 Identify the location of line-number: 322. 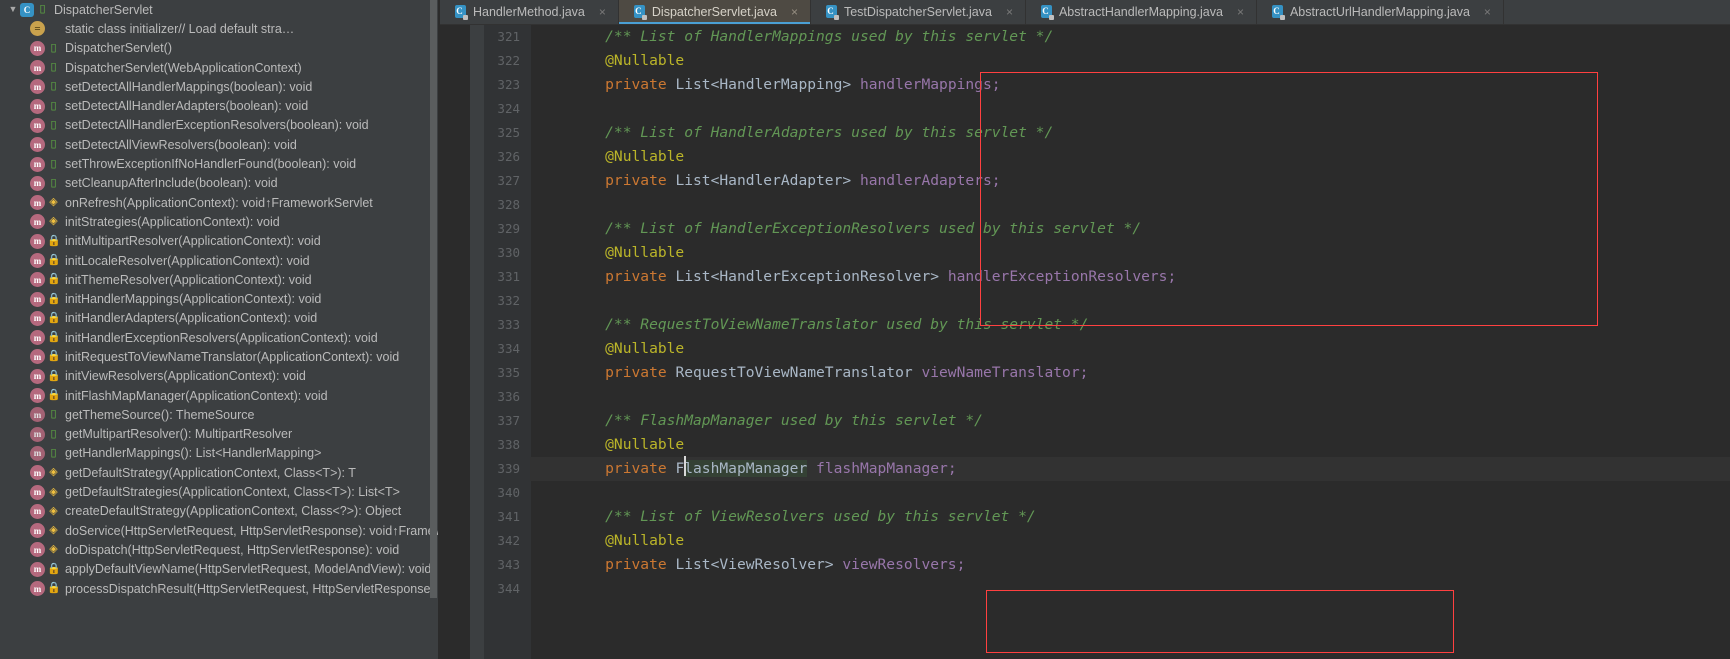
(502, 61).